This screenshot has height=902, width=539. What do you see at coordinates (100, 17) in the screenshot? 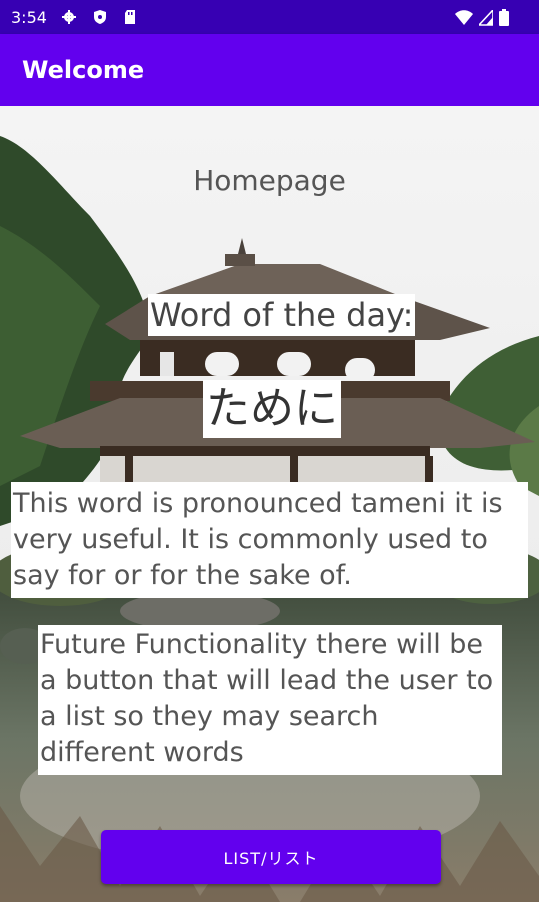
I see `shield-icon` at bounding box center [100, 17].